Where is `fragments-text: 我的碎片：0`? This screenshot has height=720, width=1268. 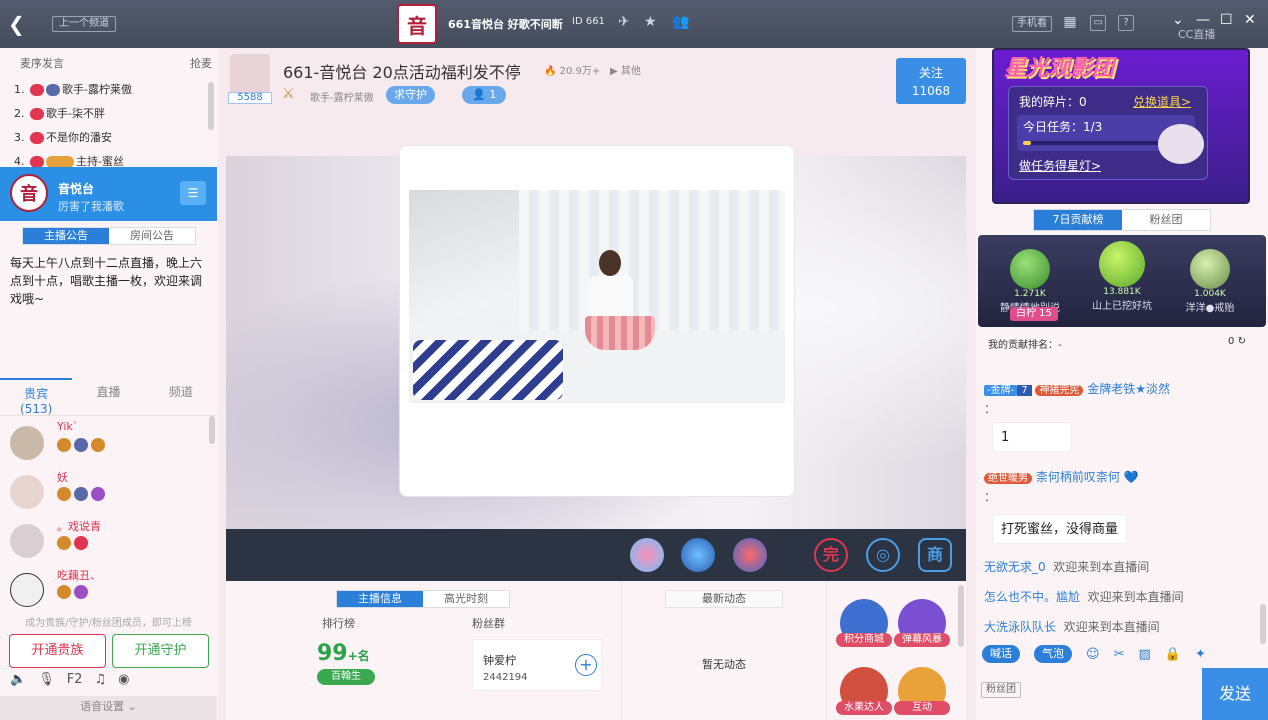 fragments-text: 我的碎片：0 is located at coordinates (1053, 102).